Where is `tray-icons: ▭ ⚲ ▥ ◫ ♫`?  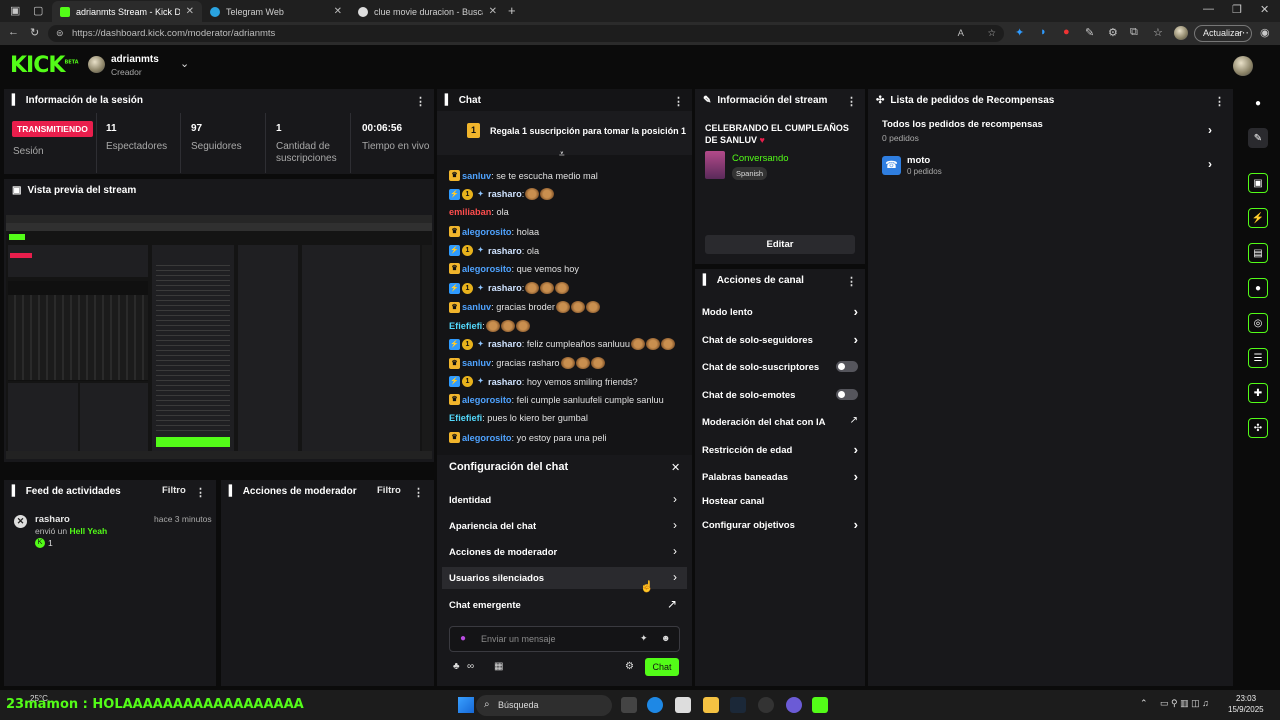 tray-icons: ▭ ⚲ ▥ ◫ ♫ is located at coordinates (1184, 703).